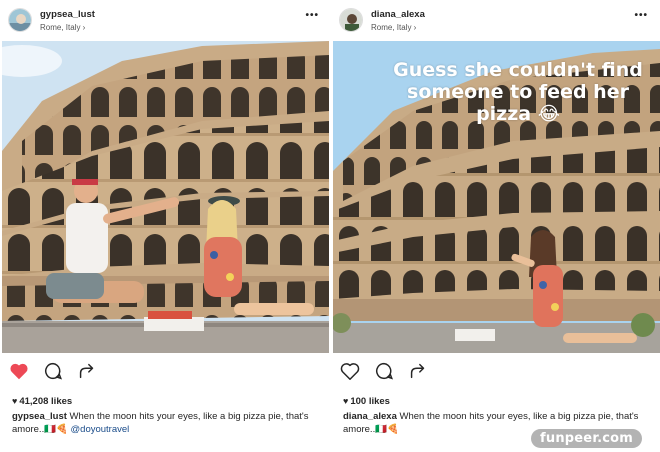 Image resolution: width=660 pixels, height=452 pixels. I want to click on likes-count: ♥ 41,208 likes, so click(42, 401).